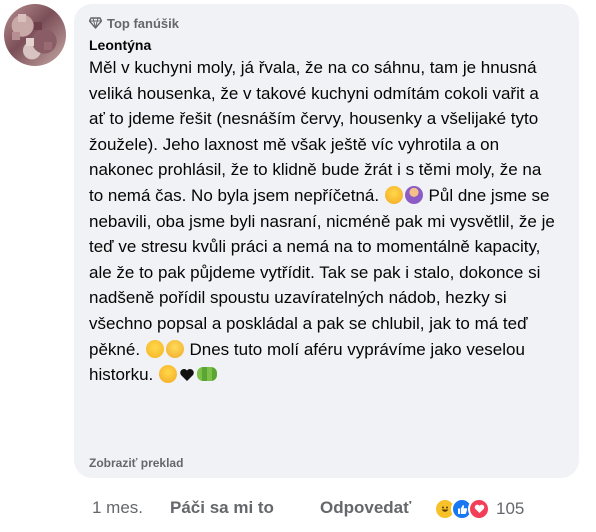 This screenshot has height=532, width=596. What do you see at coordinates (136, 463) in the screenshot?
I see `see-translation-link: Zobraziť preklad` at bounding box center [136, 463].